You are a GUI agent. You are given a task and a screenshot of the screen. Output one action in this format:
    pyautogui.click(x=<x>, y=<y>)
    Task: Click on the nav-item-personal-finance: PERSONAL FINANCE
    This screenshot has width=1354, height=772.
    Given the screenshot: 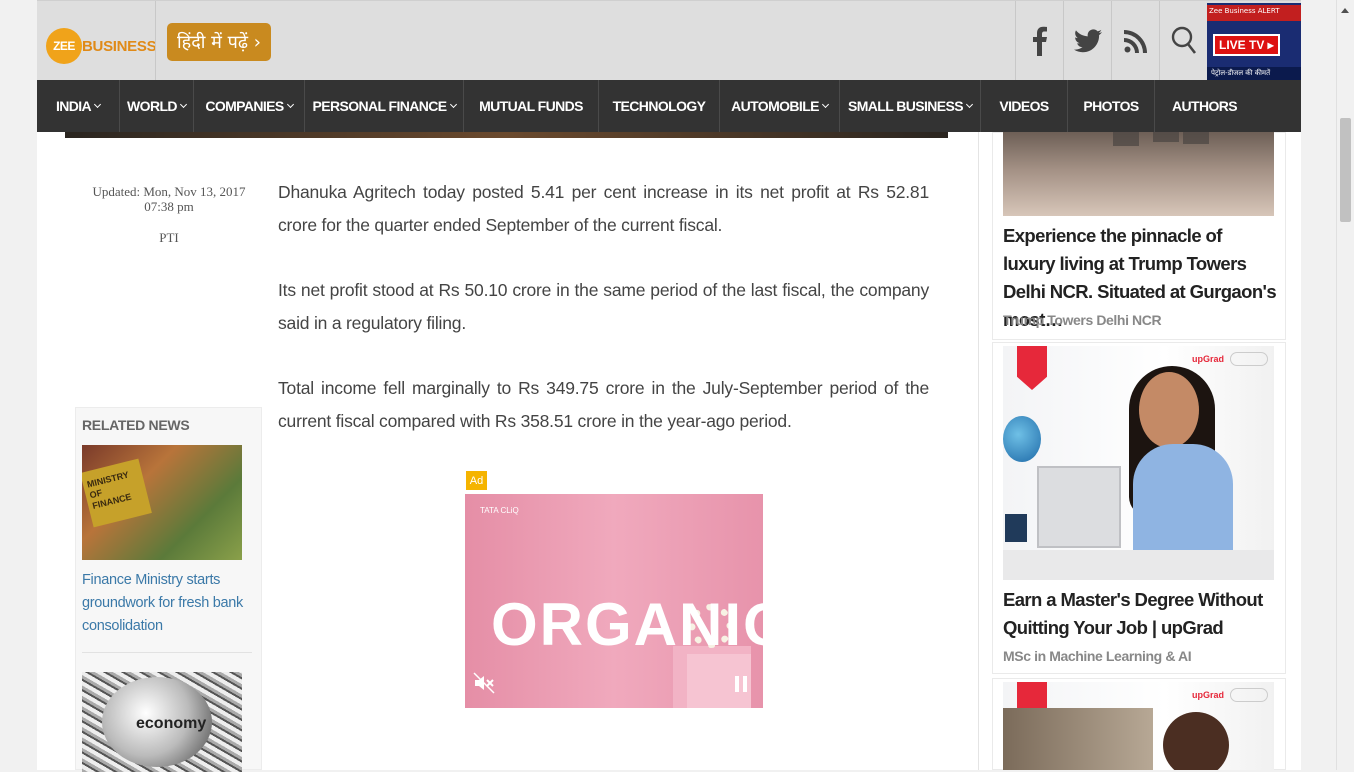 What is the action you would take?
    pyautogui.click(x=384, y=106)
    